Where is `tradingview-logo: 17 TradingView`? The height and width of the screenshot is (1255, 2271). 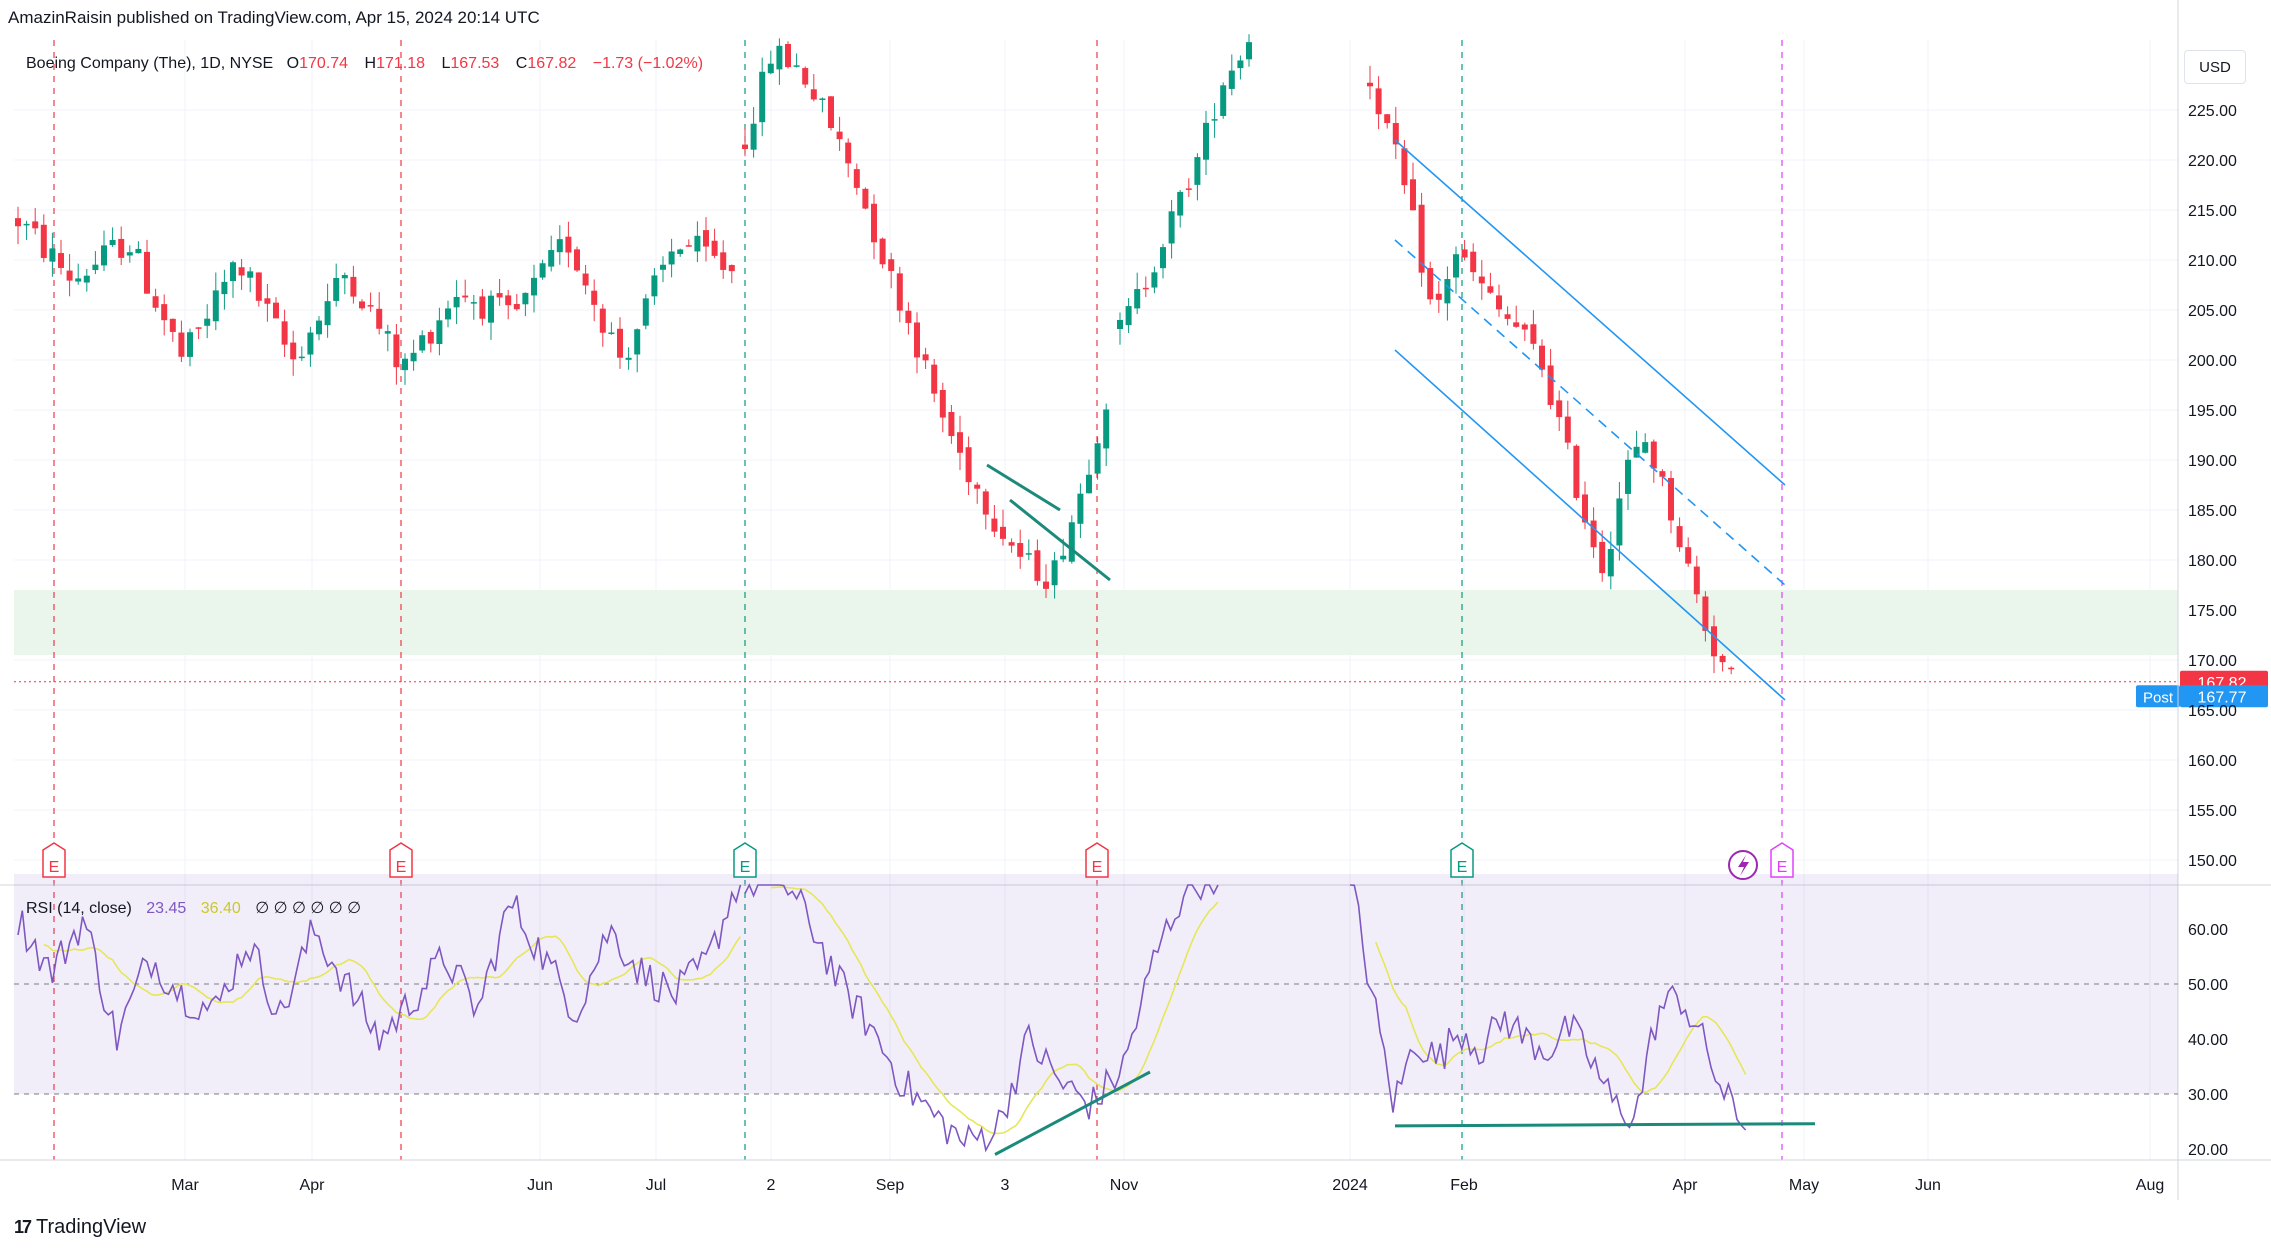
tradingview-logo: 17 TradingView is located at coordinates (80, 1227).